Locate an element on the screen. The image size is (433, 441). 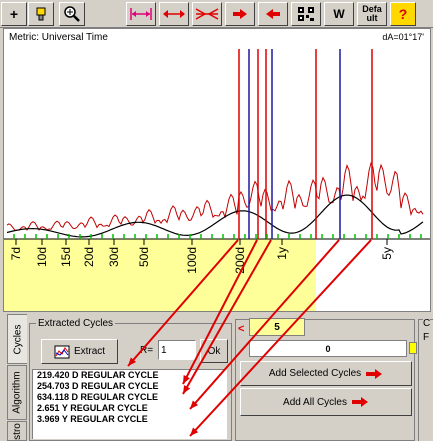
r-value: 1 is located at coordinates (164, 350).